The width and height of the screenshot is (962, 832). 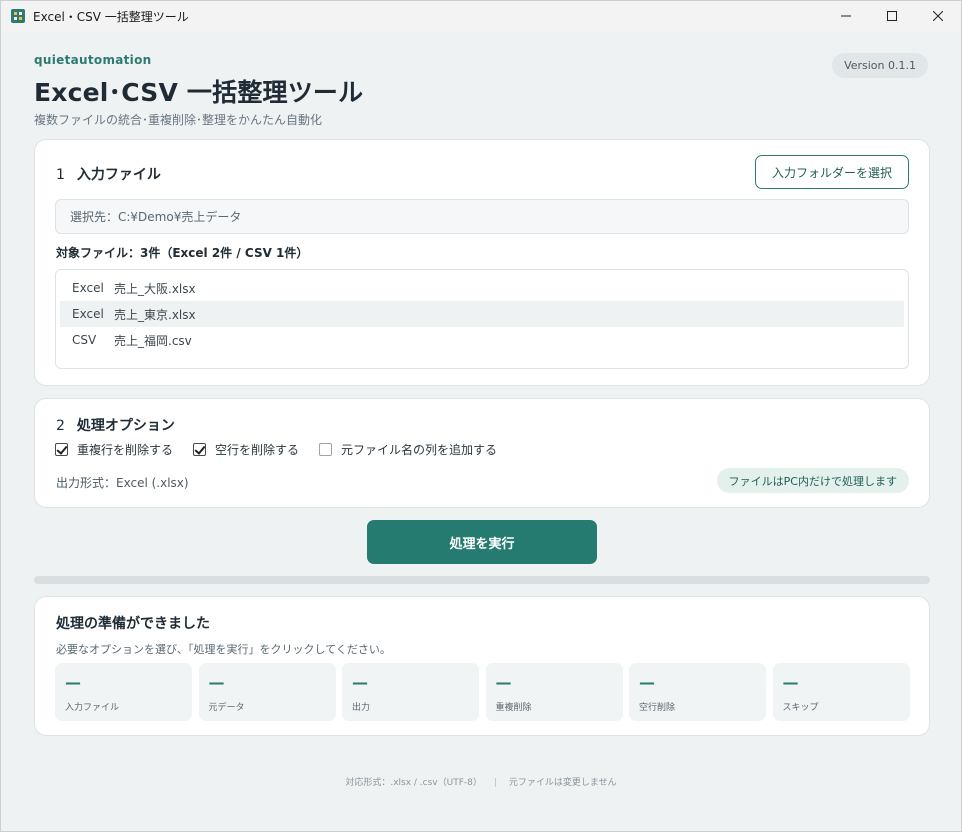 I want to click on window-controls, so click(x=892, y=16).